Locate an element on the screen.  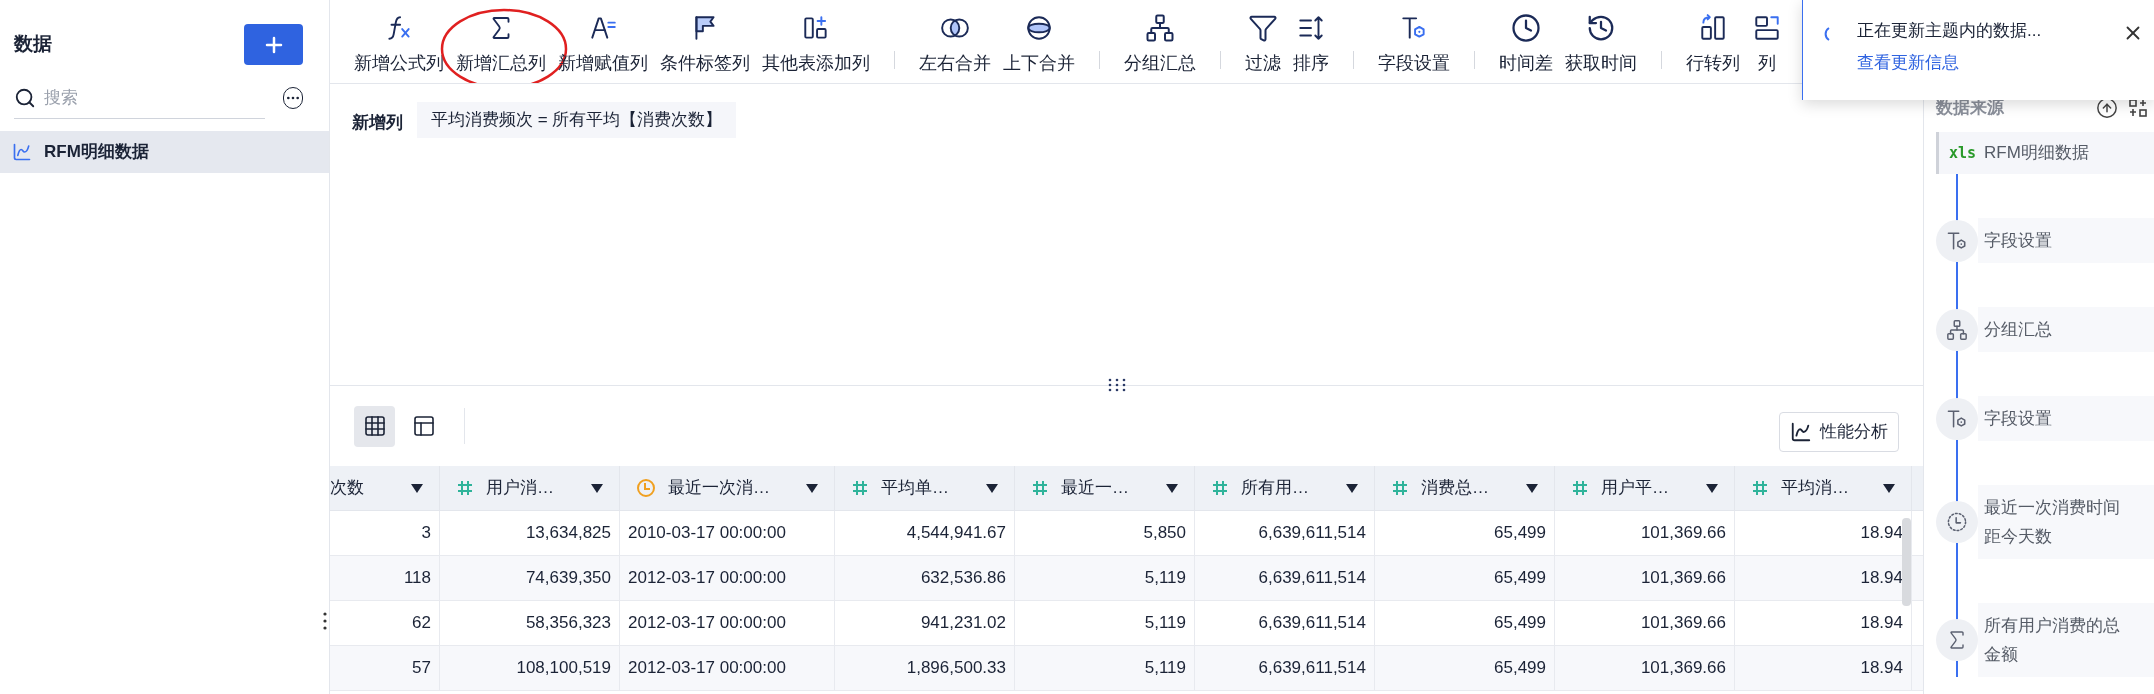
drag-handle-icon is located at coordinates (1117, 385).